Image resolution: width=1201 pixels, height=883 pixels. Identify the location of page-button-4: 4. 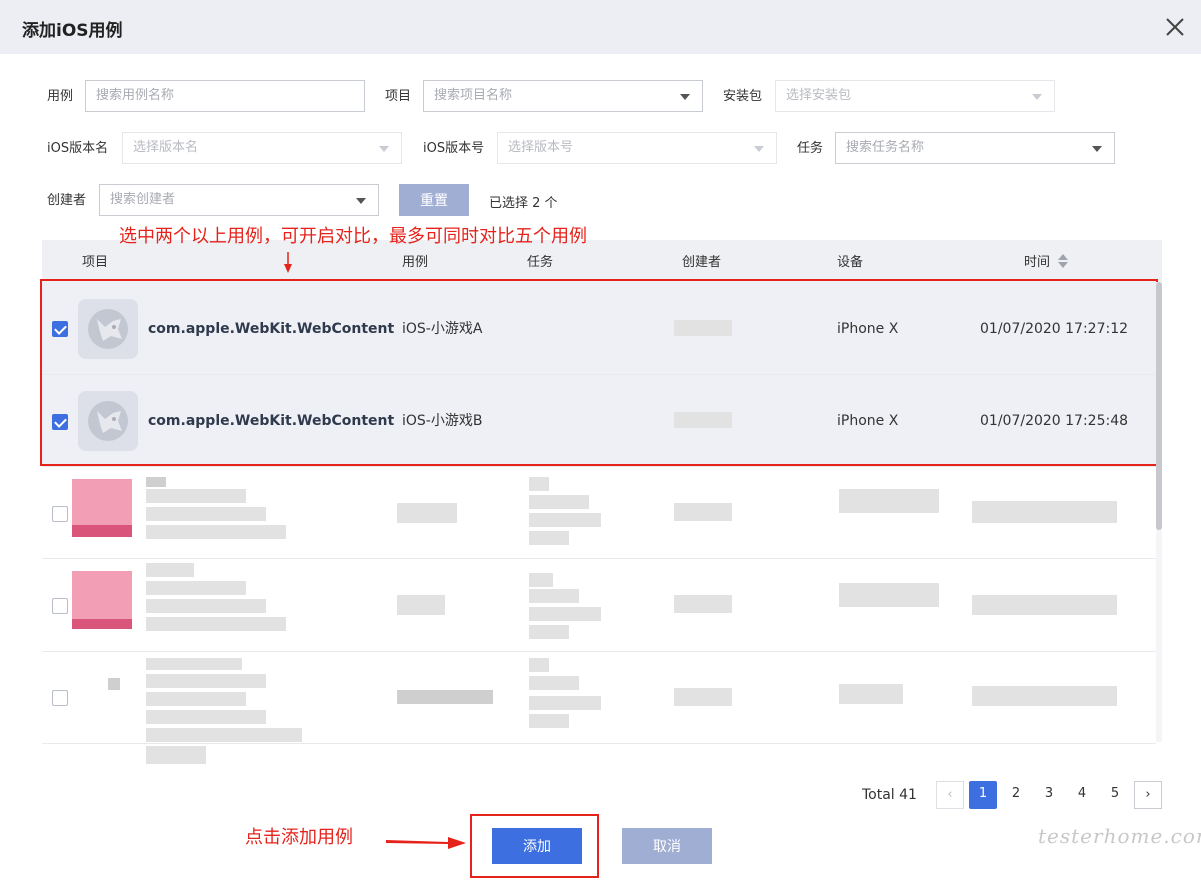
(1082, 795).